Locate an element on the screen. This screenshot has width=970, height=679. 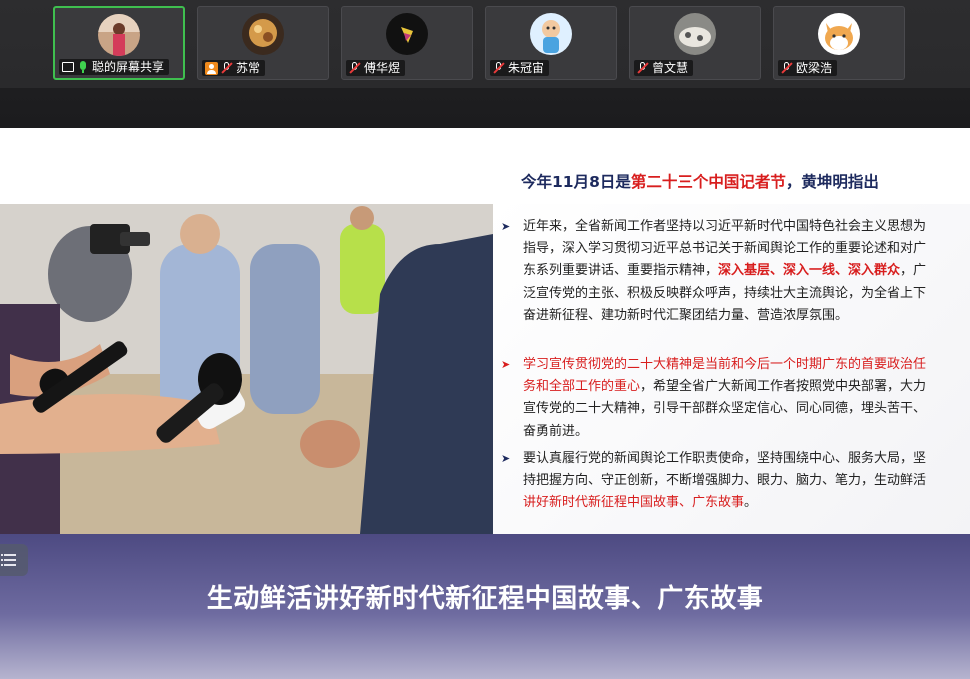
participant-name: 聪的屏幕共享 is located at coordinates (128, 67).